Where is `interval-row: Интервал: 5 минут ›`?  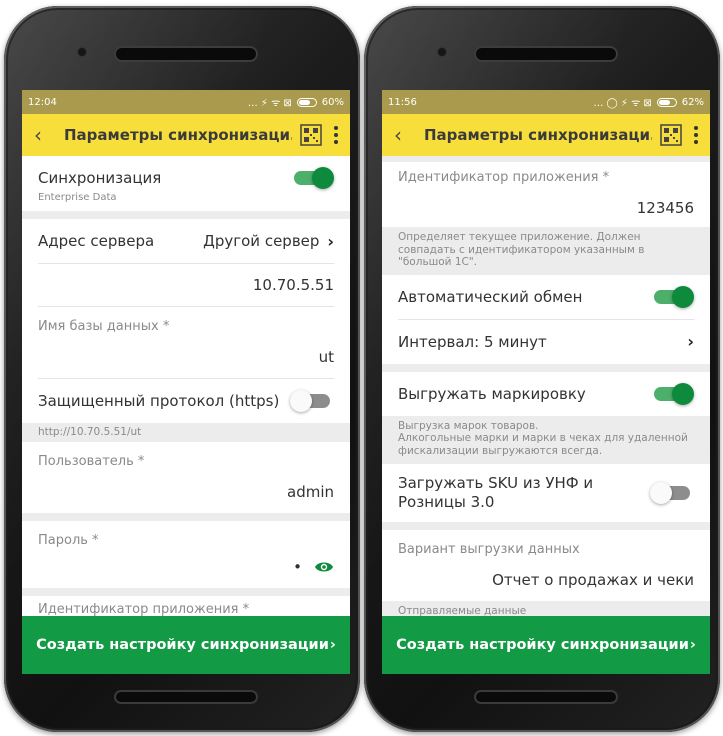 interval-row: Интервал: 5 минут › is located at coordinates (546, 342).